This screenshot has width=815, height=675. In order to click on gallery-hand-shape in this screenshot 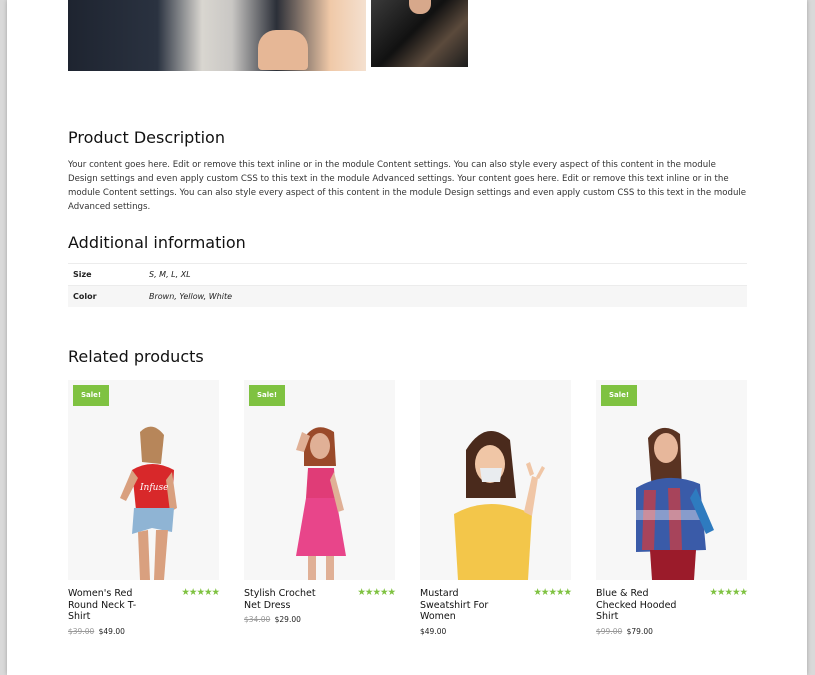, I will do `click(283, 50)`.